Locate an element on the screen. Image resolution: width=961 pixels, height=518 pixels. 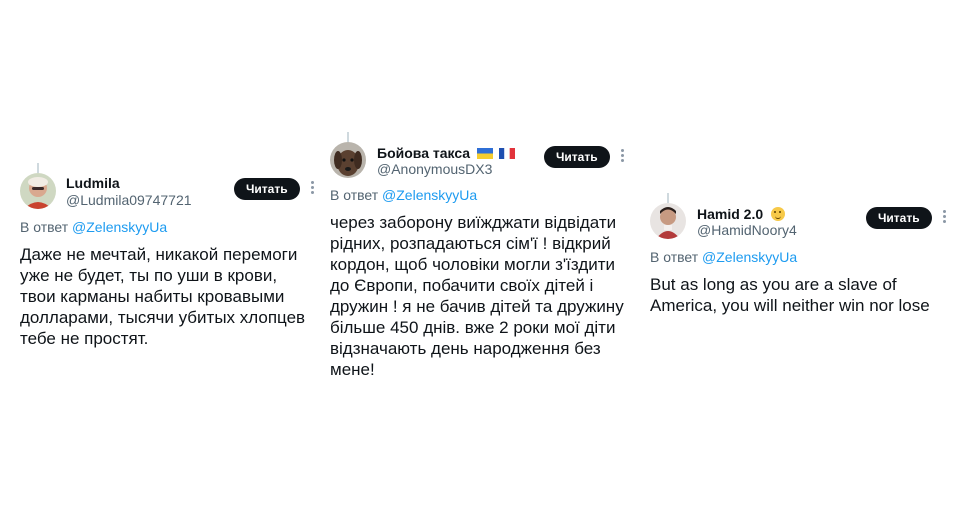
tweet-text-line: мене! is located at coordinates (352, 369).